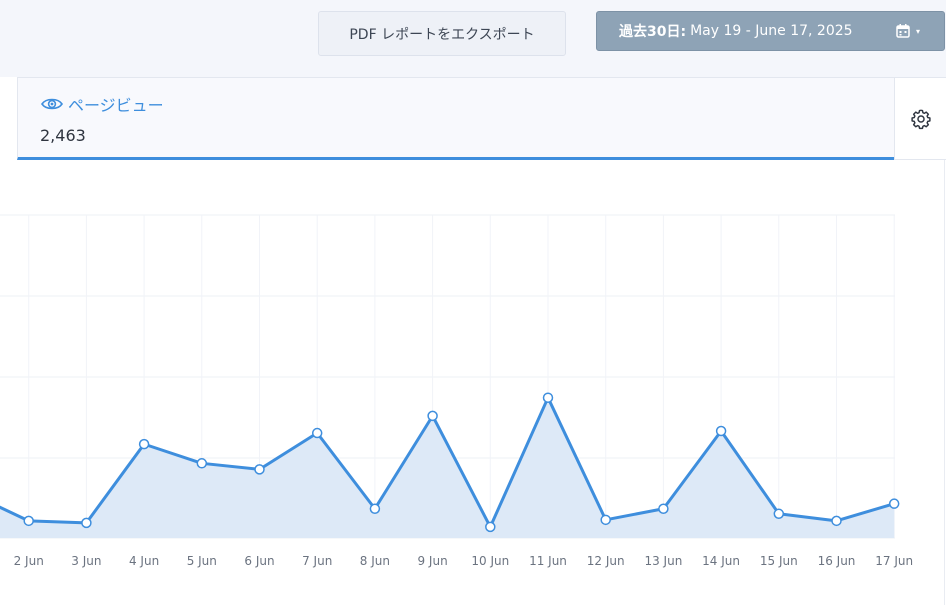 The height and width of the screenshot is (605, 946). I want to click on x-tick-label: 11 Jun, so click(548, 561).